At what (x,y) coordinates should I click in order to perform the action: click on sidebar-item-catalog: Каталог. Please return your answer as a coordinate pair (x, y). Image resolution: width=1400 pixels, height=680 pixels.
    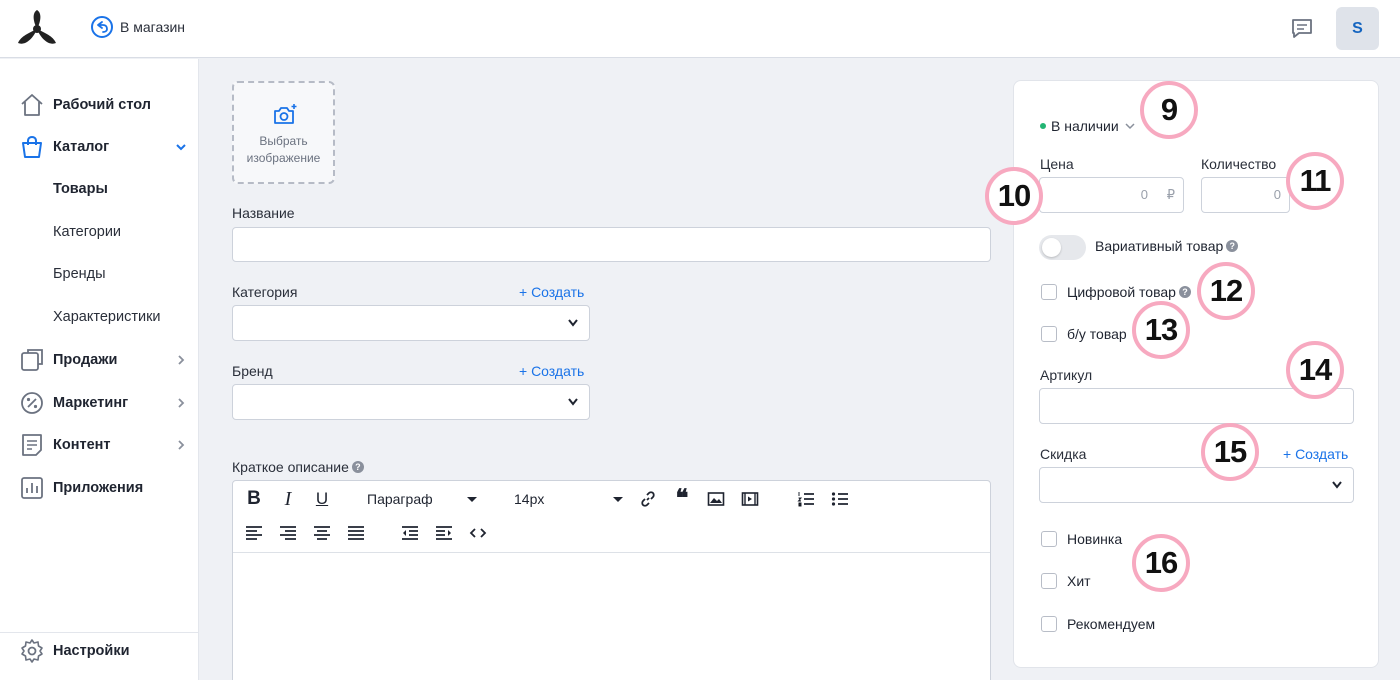
    Looking at the image, I should click on (99, 147).